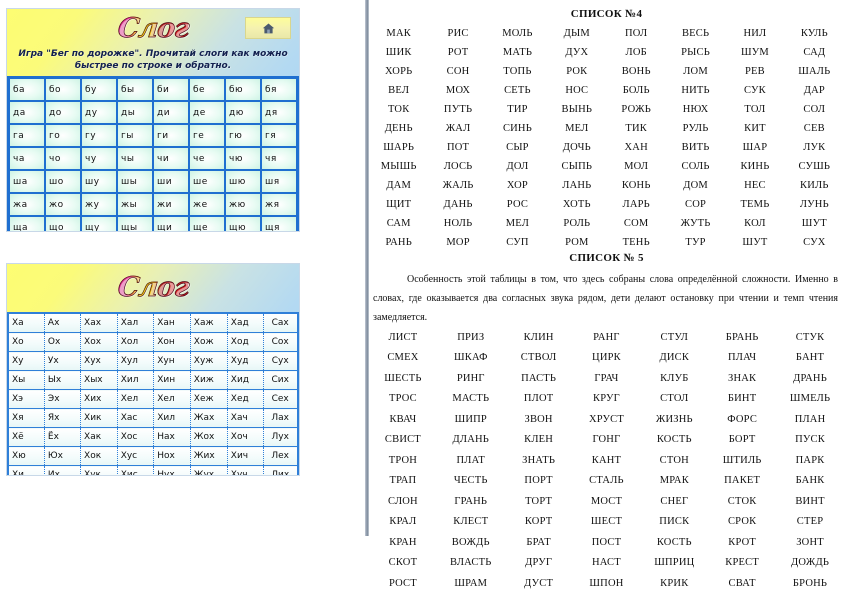 The height and width of the screenshot is (594, 844). What do you see at coordinates (171, 158) in the screenshot?
I see `syllable-cell: чи` at bounding box center [171, 158].